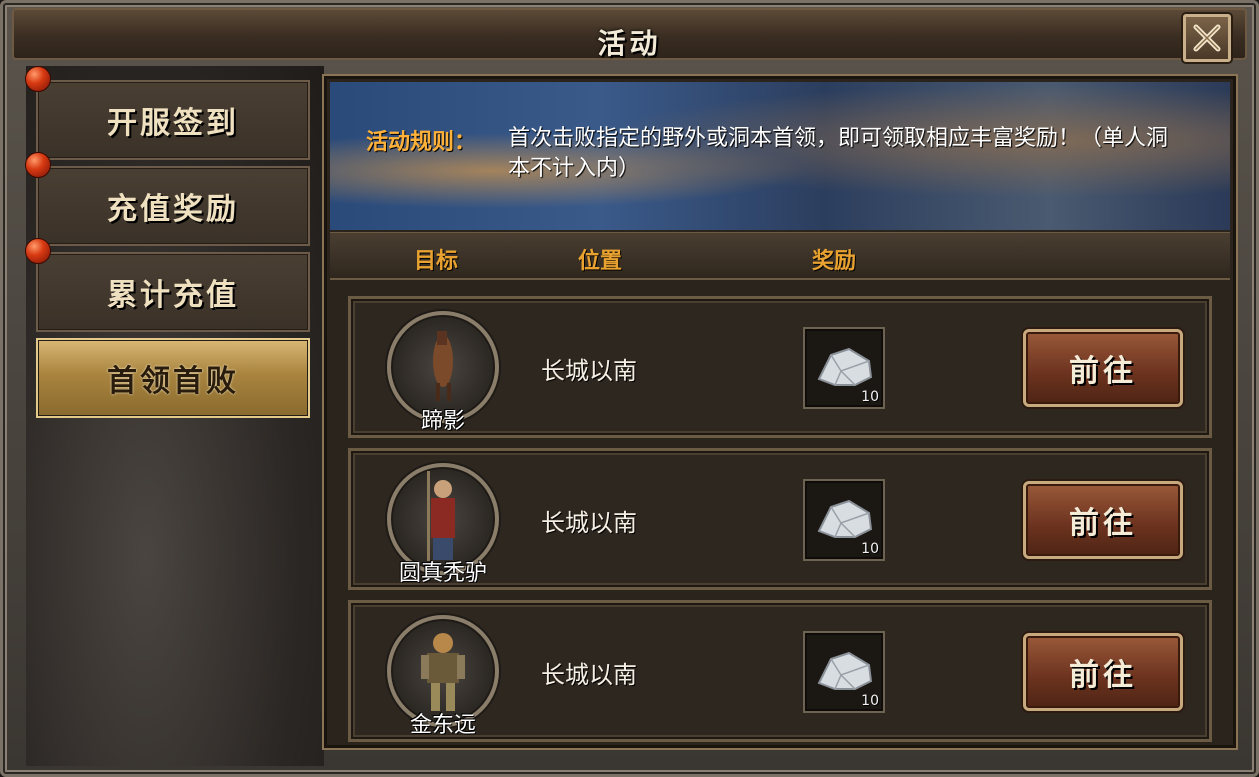 This screenshot has width=1259, height=777. I want to click on header-reward: 奖励, so click(834, 261).